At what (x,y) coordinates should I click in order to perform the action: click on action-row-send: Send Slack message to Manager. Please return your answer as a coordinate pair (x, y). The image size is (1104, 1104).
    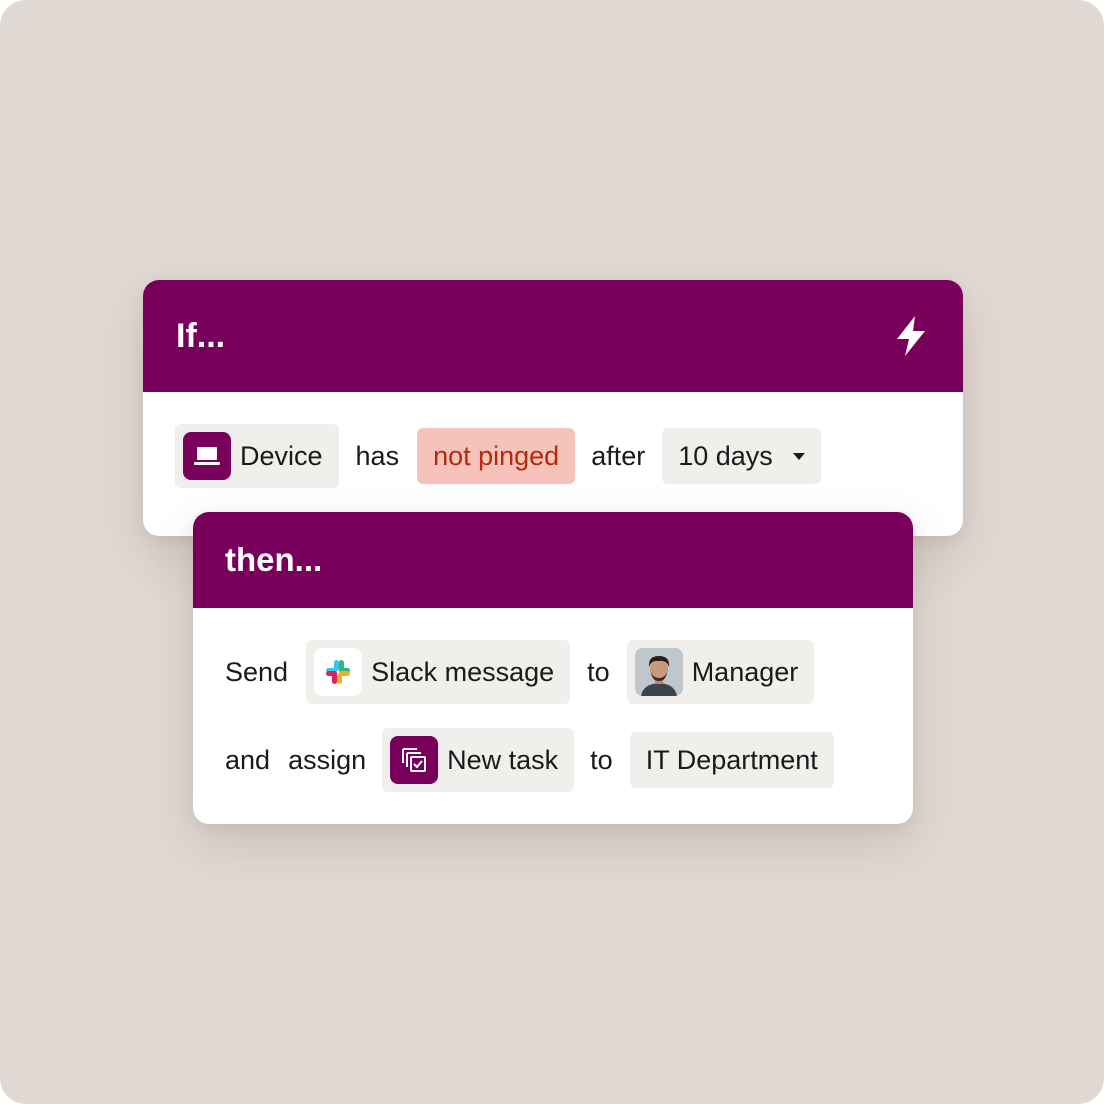
    Looking at the image, I should click on (520, 672).